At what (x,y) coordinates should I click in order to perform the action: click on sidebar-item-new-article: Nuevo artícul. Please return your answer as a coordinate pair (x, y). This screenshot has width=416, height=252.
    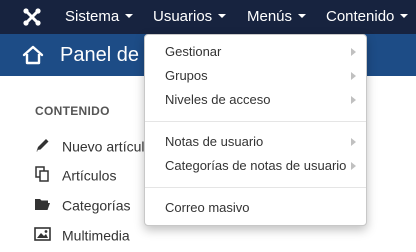
    Looking at the image, I should click on (89, 145).